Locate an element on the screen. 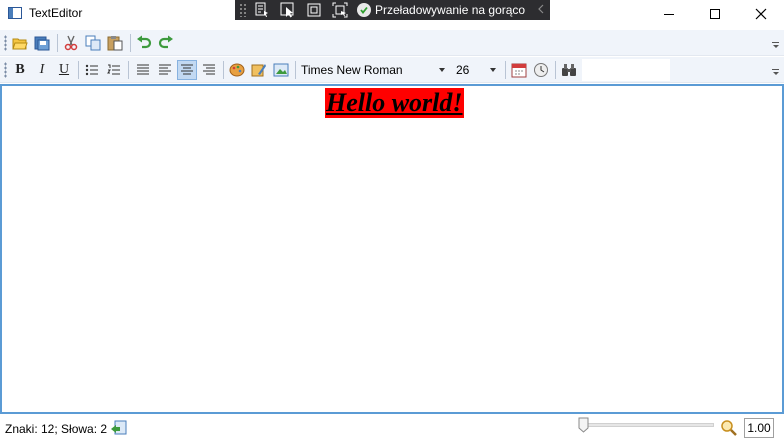  save-icon is located at coordinates (42, 43).